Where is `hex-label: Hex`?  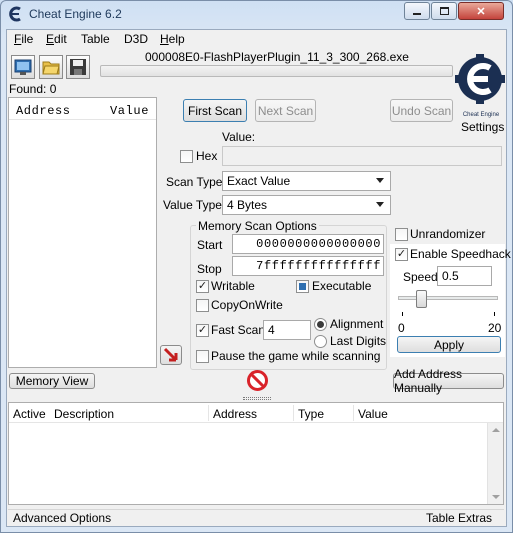 hex-label: Hex is located at coordinates (207, 156).